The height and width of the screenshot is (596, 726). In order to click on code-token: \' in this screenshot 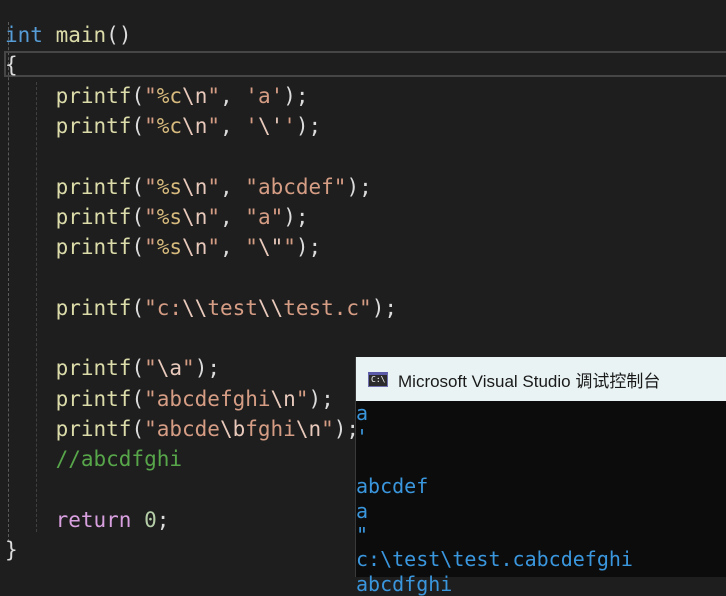, I will do `click(270, 125)`.